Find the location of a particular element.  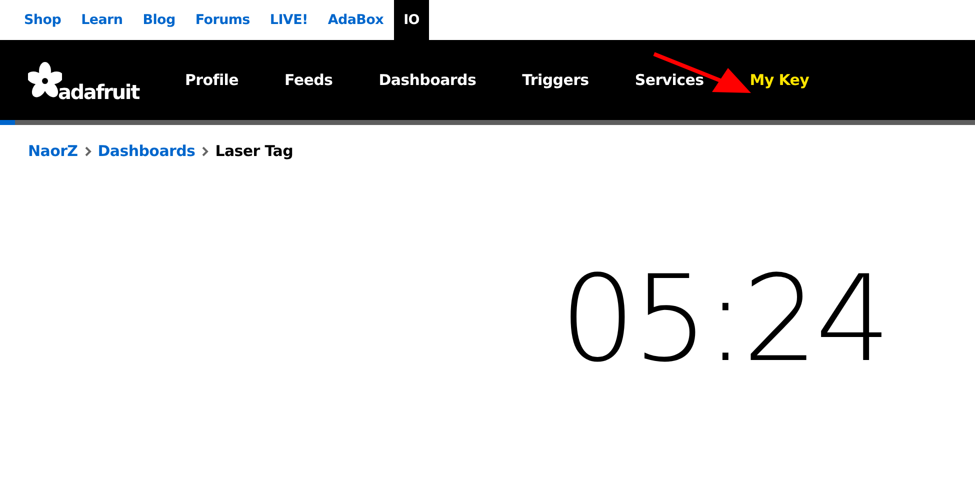

top-nav-link: Blog is located at coordinates (159, 20).